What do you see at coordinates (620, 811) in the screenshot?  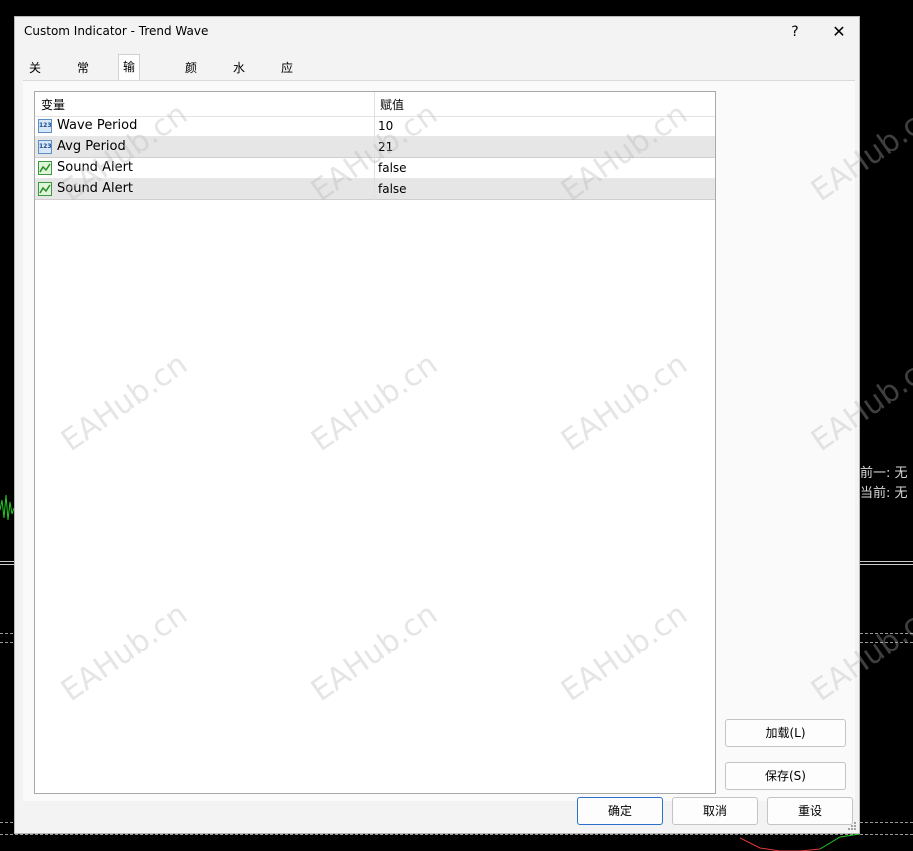 I see `ok-button: 确定` at bounding box center [620, 811].